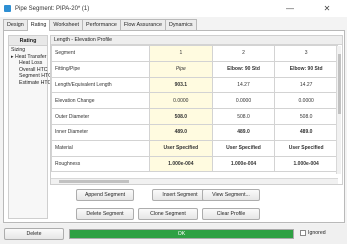 The image size is (347, 244). Describe the element at coordinates (231, 214) in the screenshot. I see `clear-profile-button: Clear Profile` at that location.